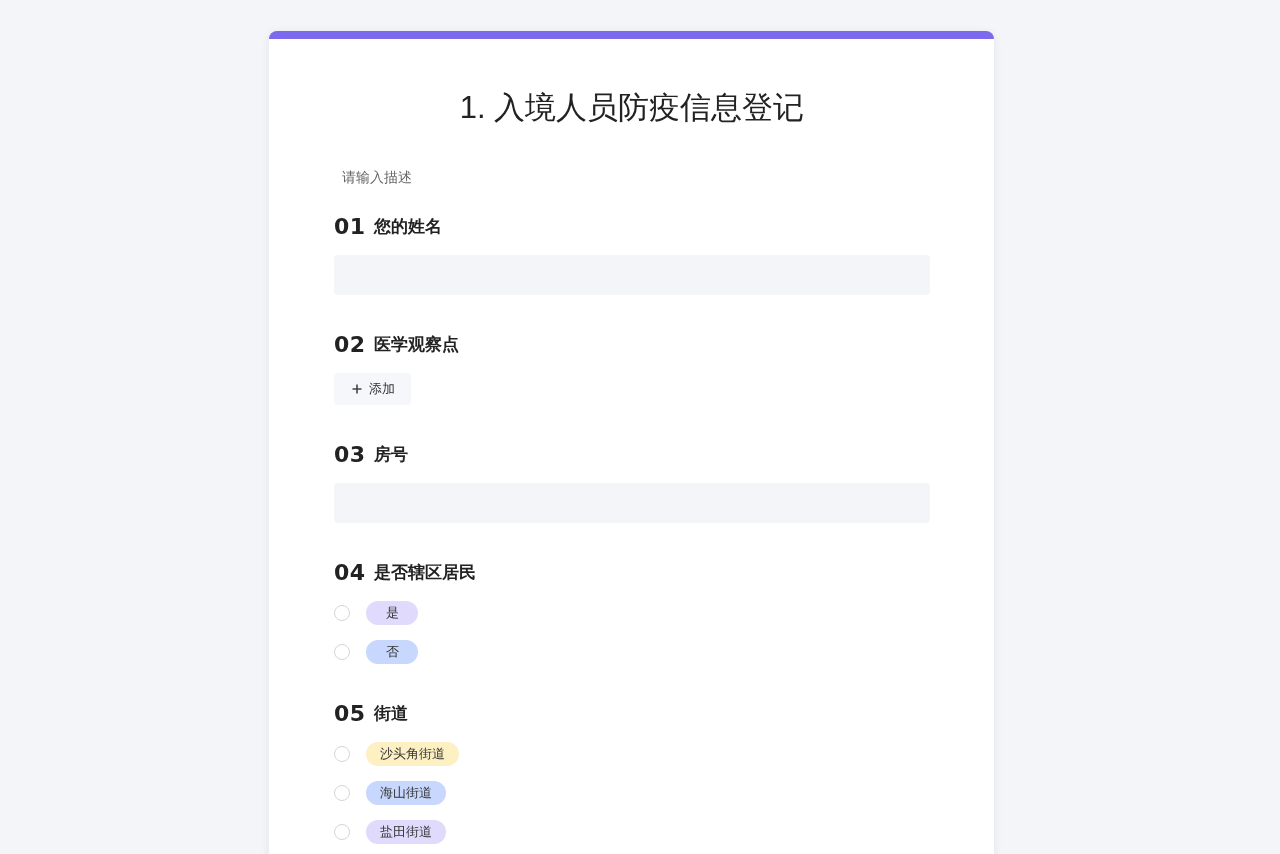 The image size is (1280, 854). I want to click on question-number: 01, so click(350, 227).